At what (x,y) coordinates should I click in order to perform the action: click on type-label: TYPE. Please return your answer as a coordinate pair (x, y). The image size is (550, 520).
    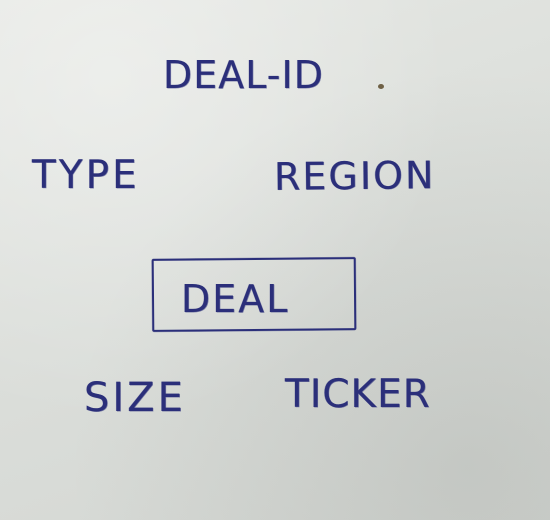
    Looking at the image, I should click on (86, 175).